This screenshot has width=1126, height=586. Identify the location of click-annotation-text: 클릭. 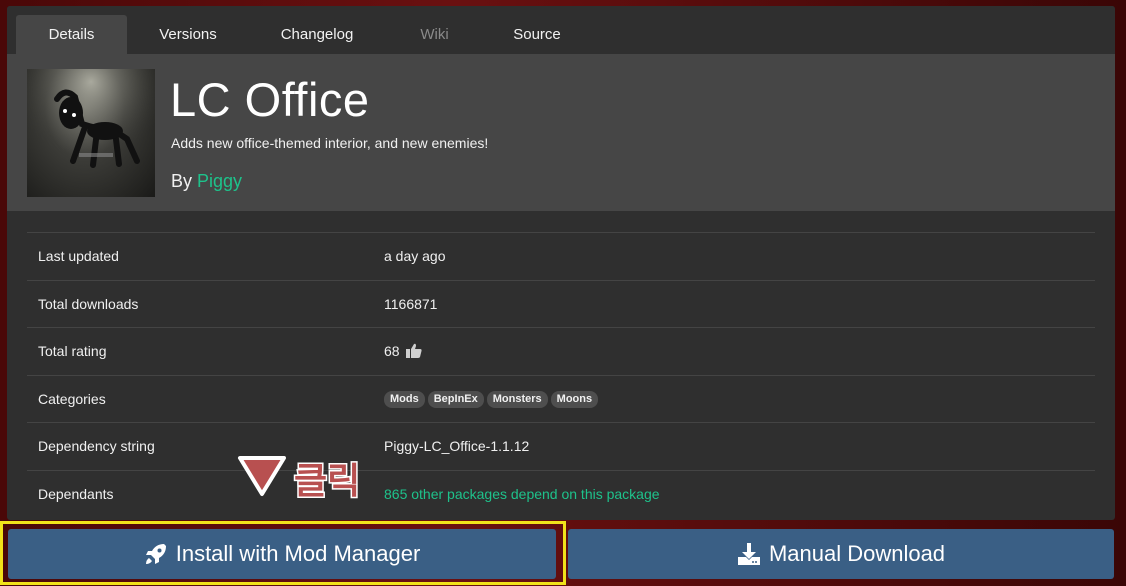
(326, 482).